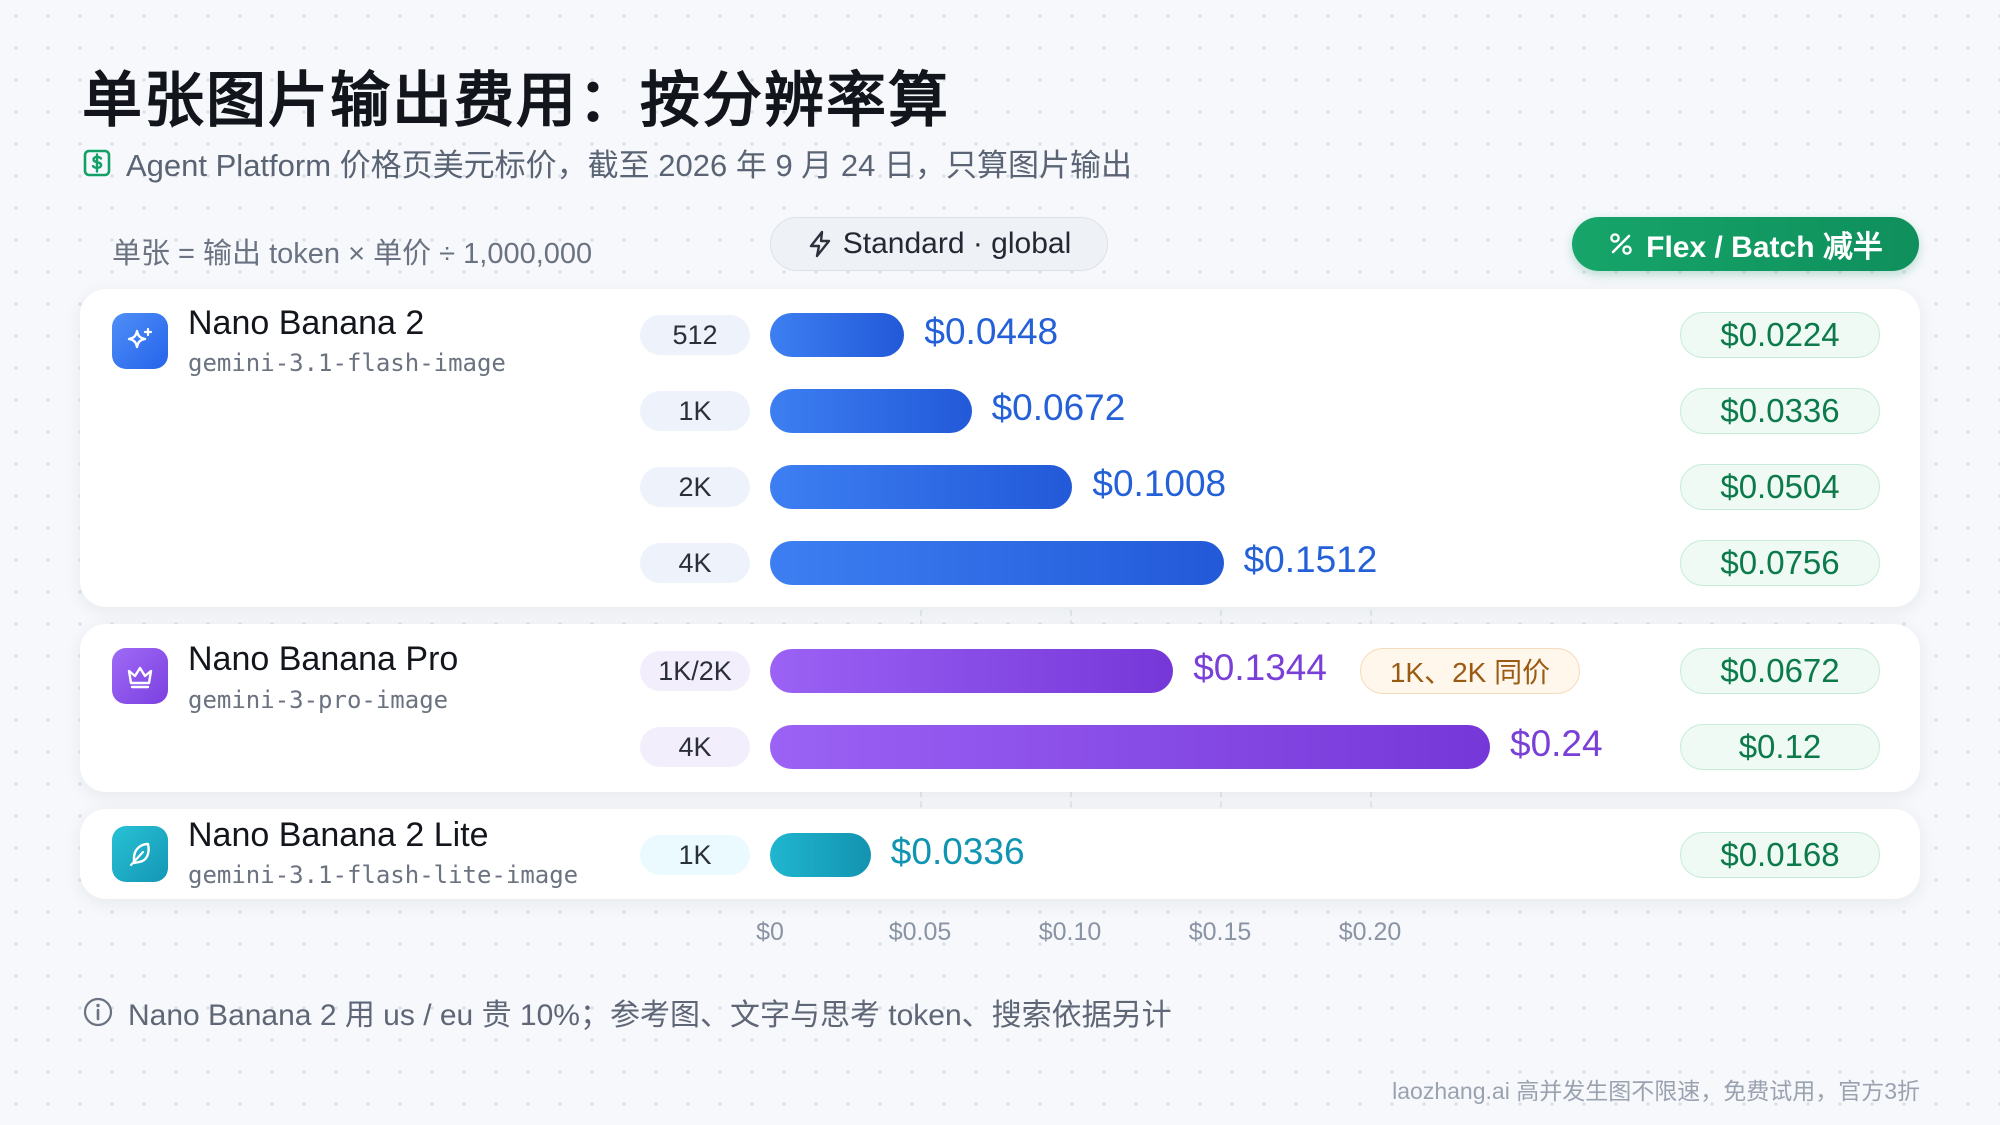 The image size is (2000, 1125). I want to click on batch-price-pill: $0.0504, so click(1780, 487).